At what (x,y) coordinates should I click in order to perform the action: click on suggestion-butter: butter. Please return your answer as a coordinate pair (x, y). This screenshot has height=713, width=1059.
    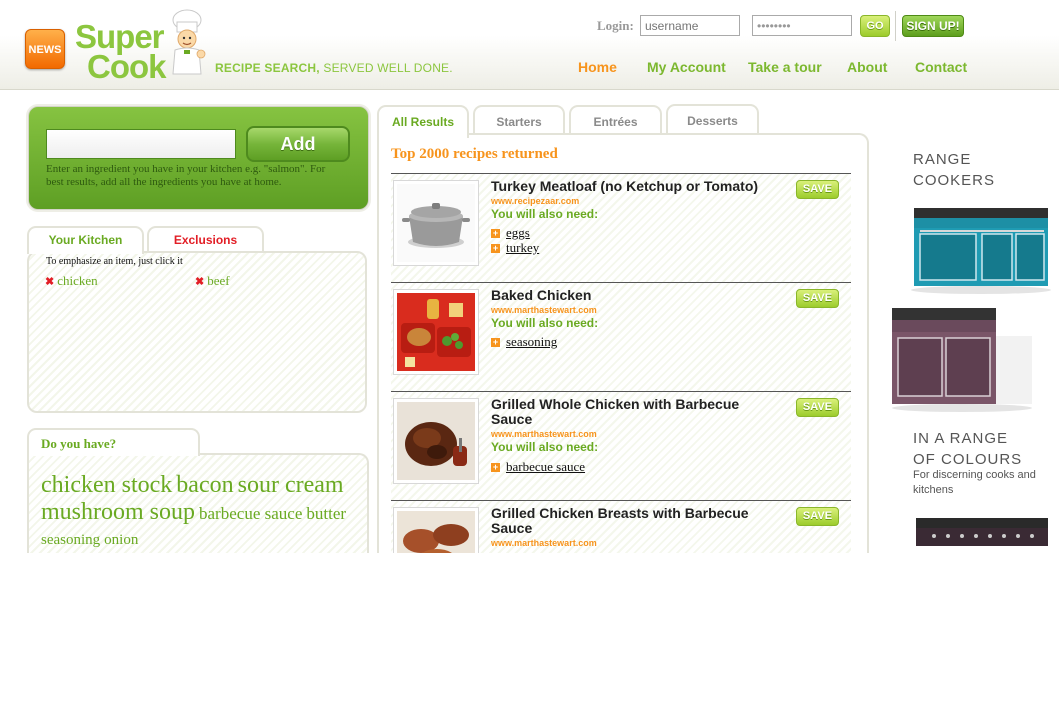
    Looking at the image, I should click on (326, 513).